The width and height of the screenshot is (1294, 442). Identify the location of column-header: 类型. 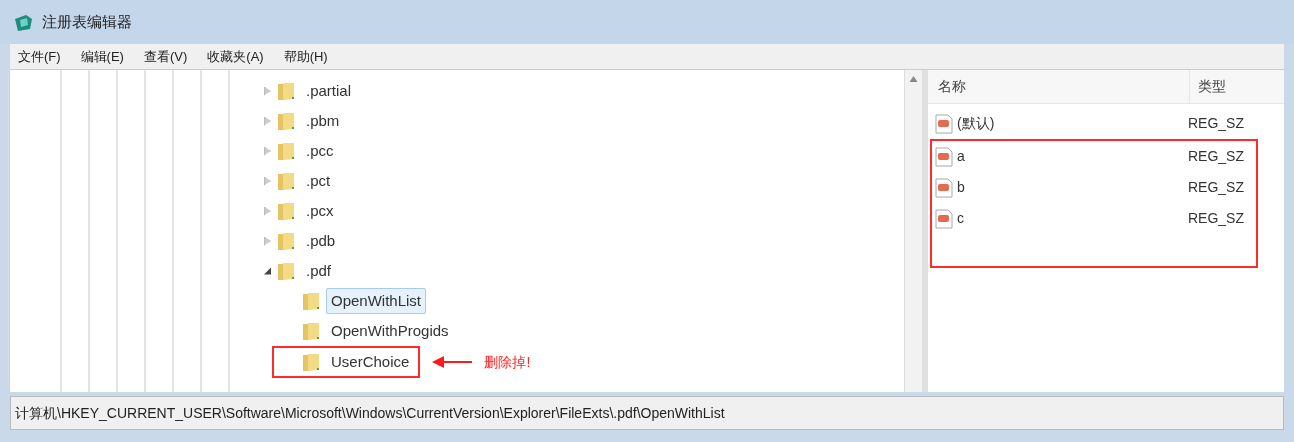
(1237, 86).